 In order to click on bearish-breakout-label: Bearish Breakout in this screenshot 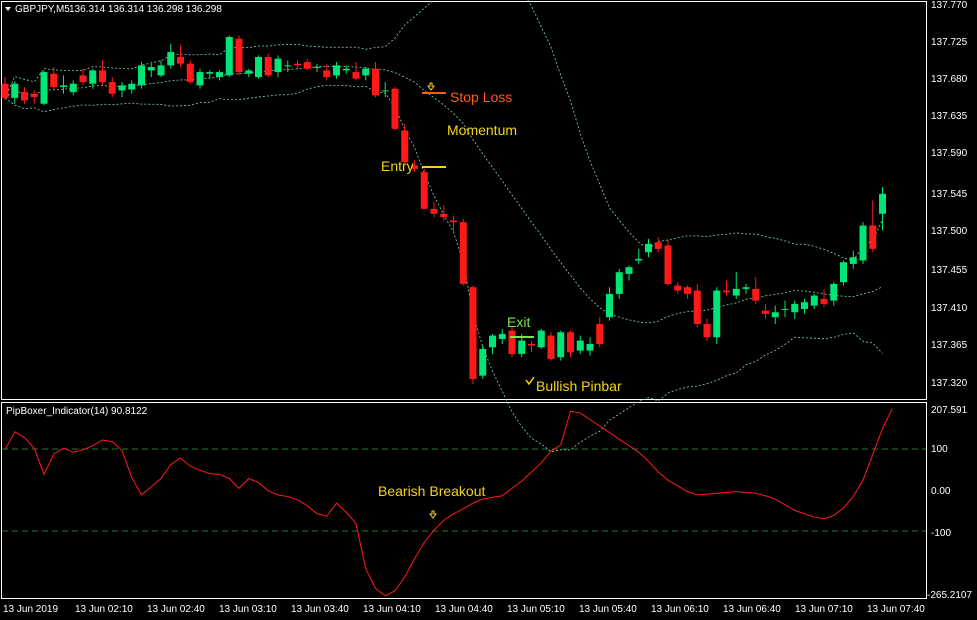, I will do `click(432, 491)`.